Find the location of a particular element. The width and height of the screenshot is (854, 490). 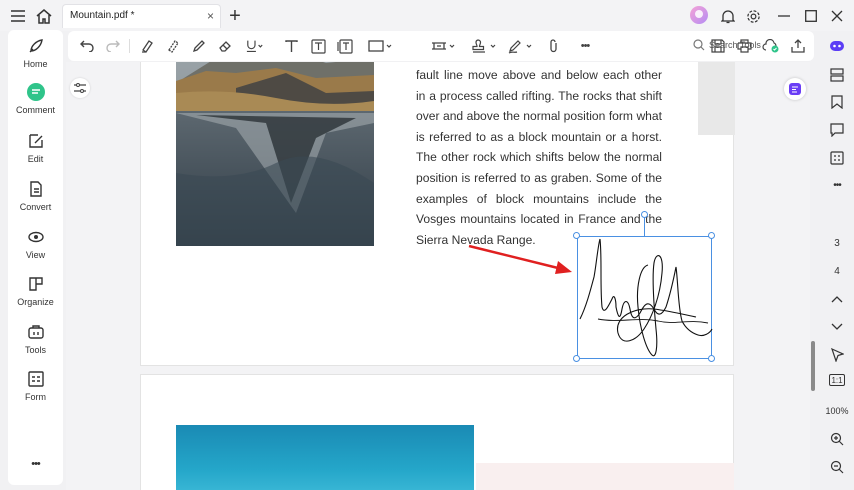

close-window-icon is located at coordinates (837, 16).